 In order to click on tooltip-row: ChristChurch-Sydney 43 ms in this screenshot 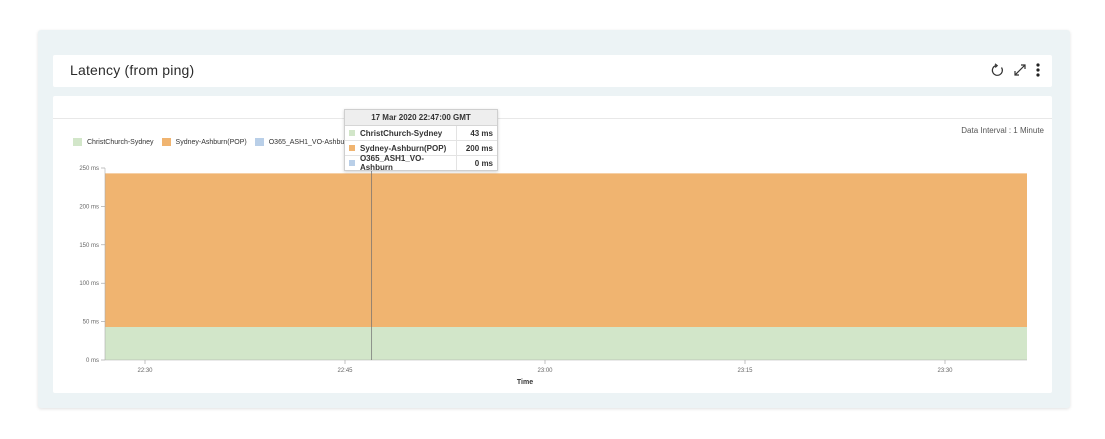, I will do `click(421, 133)`.